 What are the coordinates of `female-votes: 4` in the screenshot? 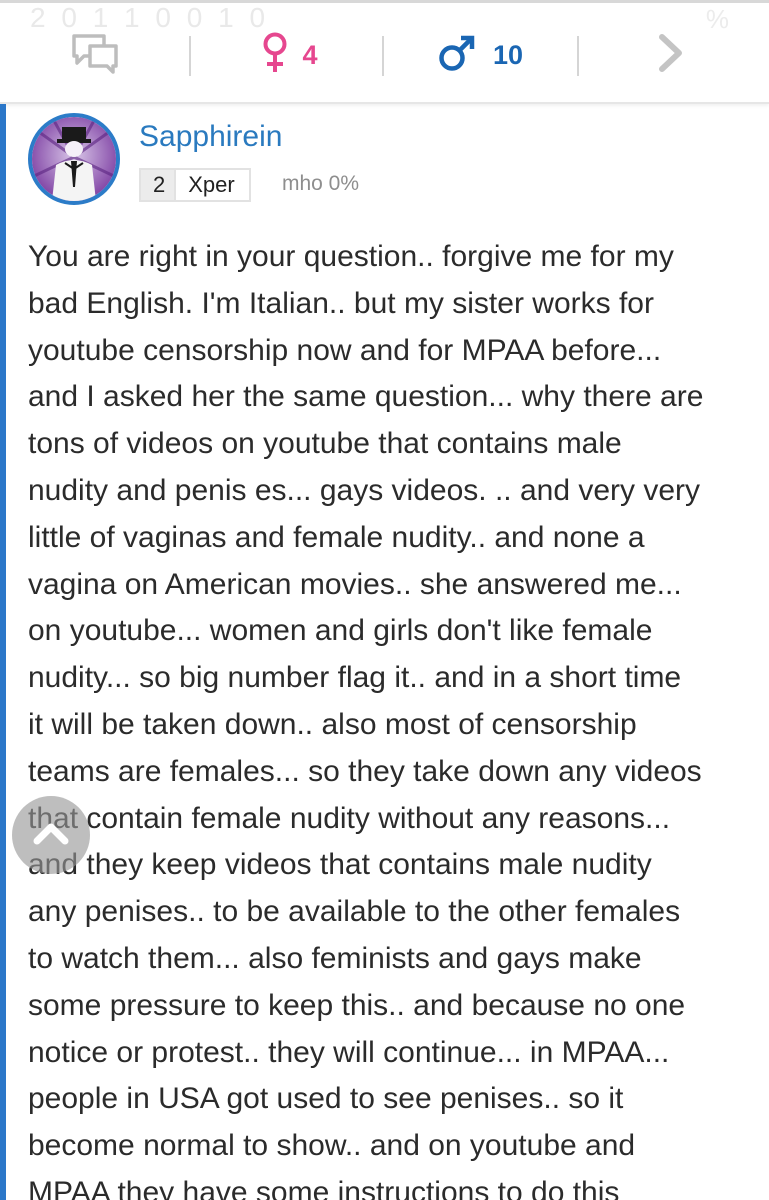 It's located at (290, 55).